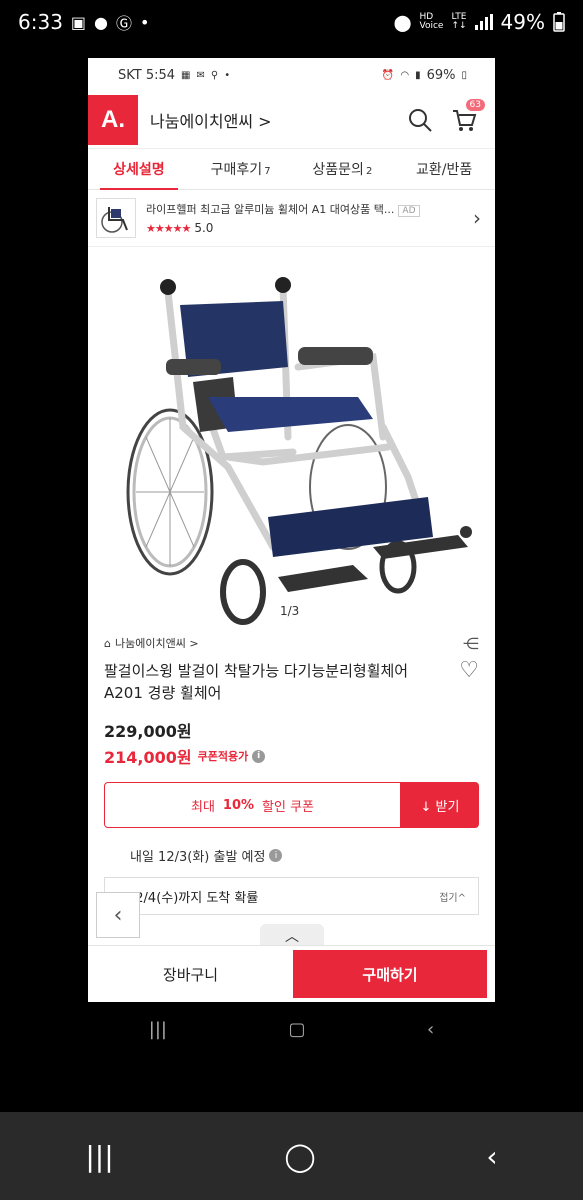  What do you see at coordinates (223, 756) in the screenshot?
I see `coupon-note: 쿠폰적용가` at bounding box center [223, 756].